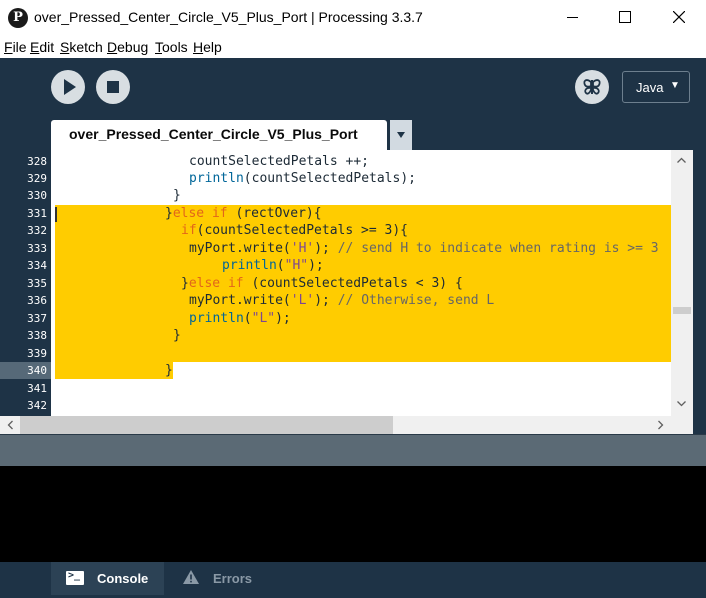  I want to click on line-number: 332, so click(37, 230).